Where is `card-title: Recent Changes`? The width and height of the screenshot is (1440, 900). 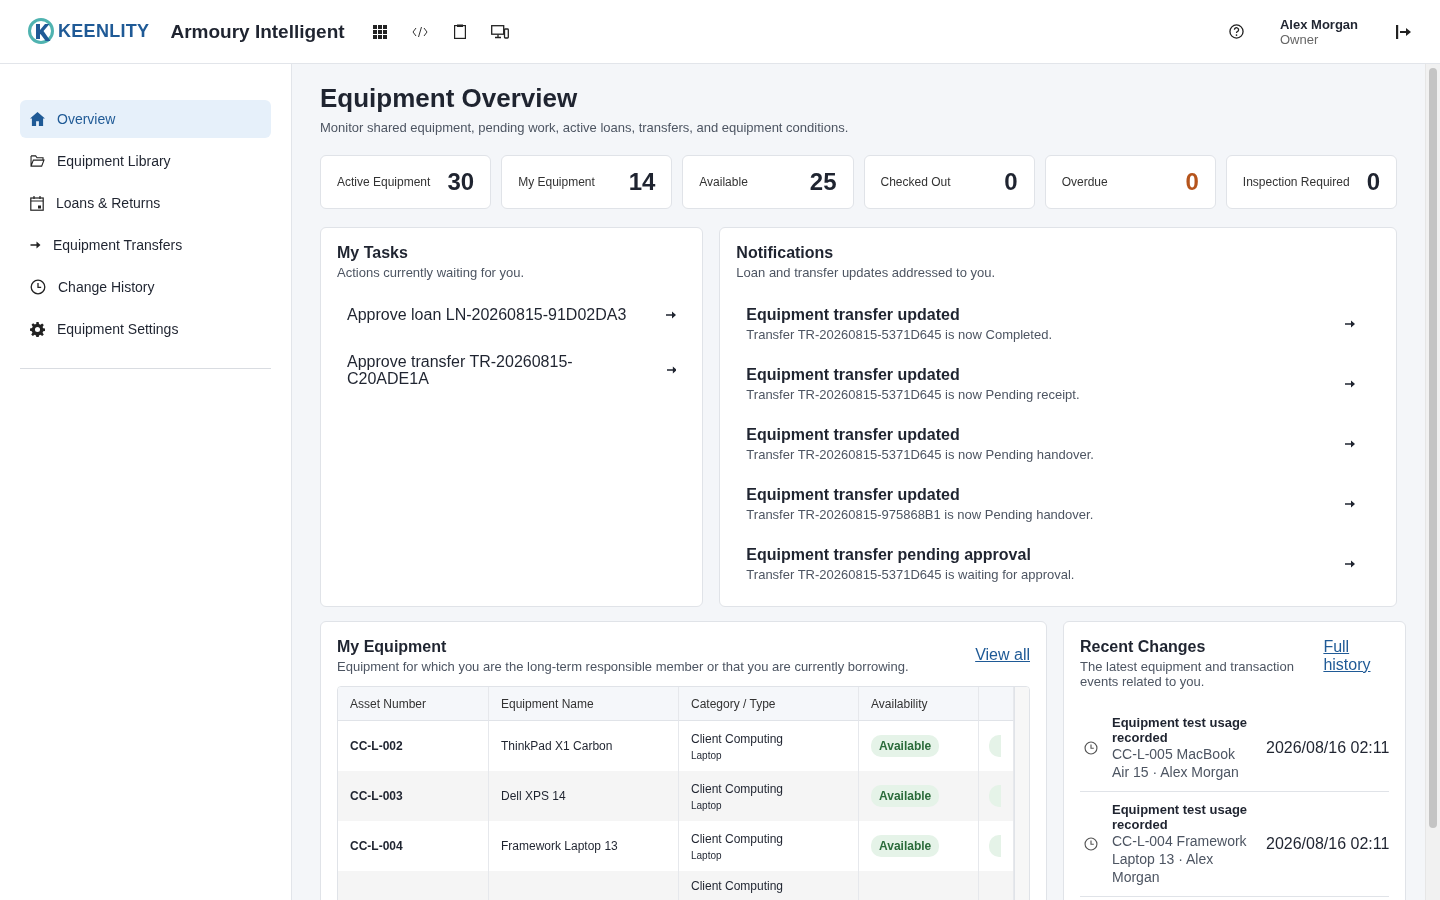 card-title: Recent Changes is located at coordinates (1143, 647).